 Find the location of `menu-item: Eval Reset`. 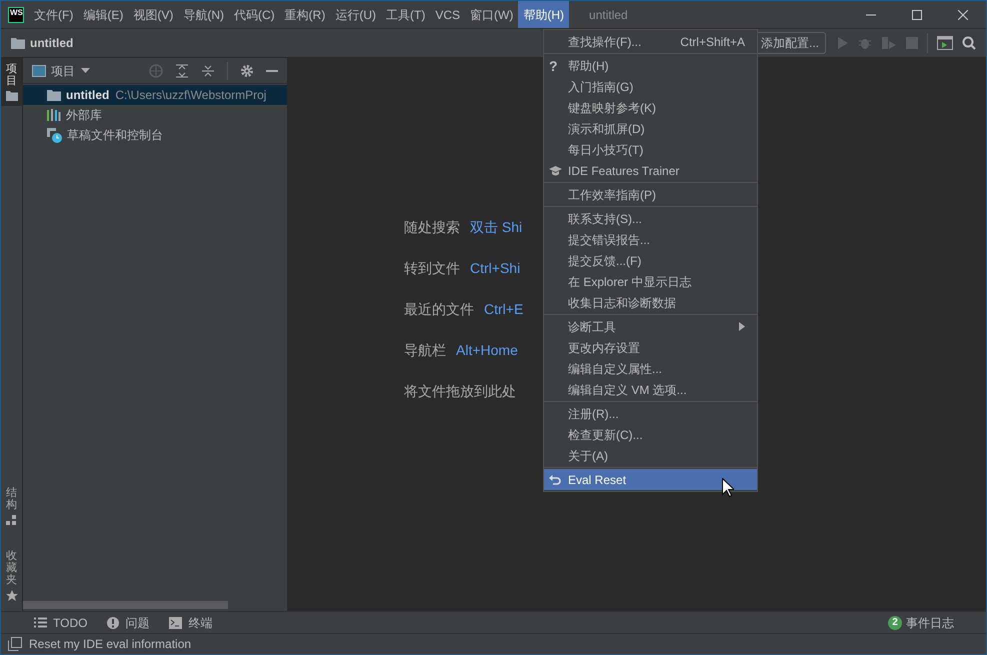

menu-item: Eval Reset is located at coordinates (650, 479).